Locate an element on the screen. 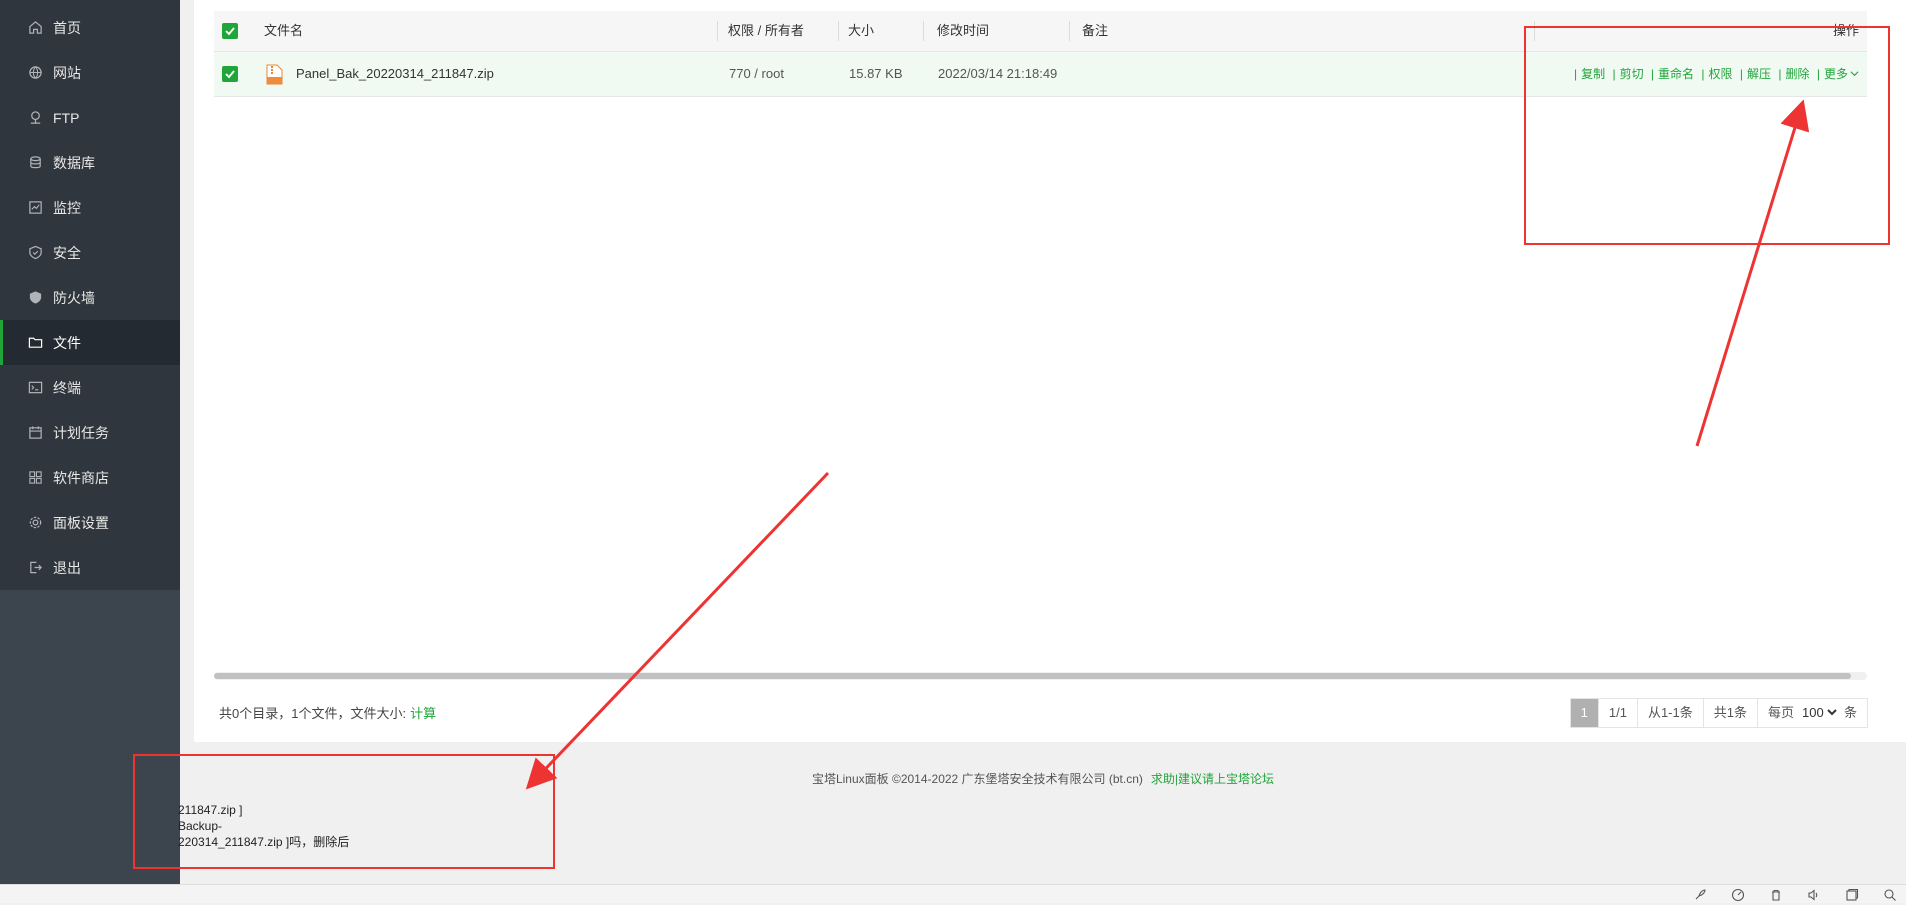 The image size is (1906, 905). page-range: 从1-1条 is located at coordinates (1670, 713).